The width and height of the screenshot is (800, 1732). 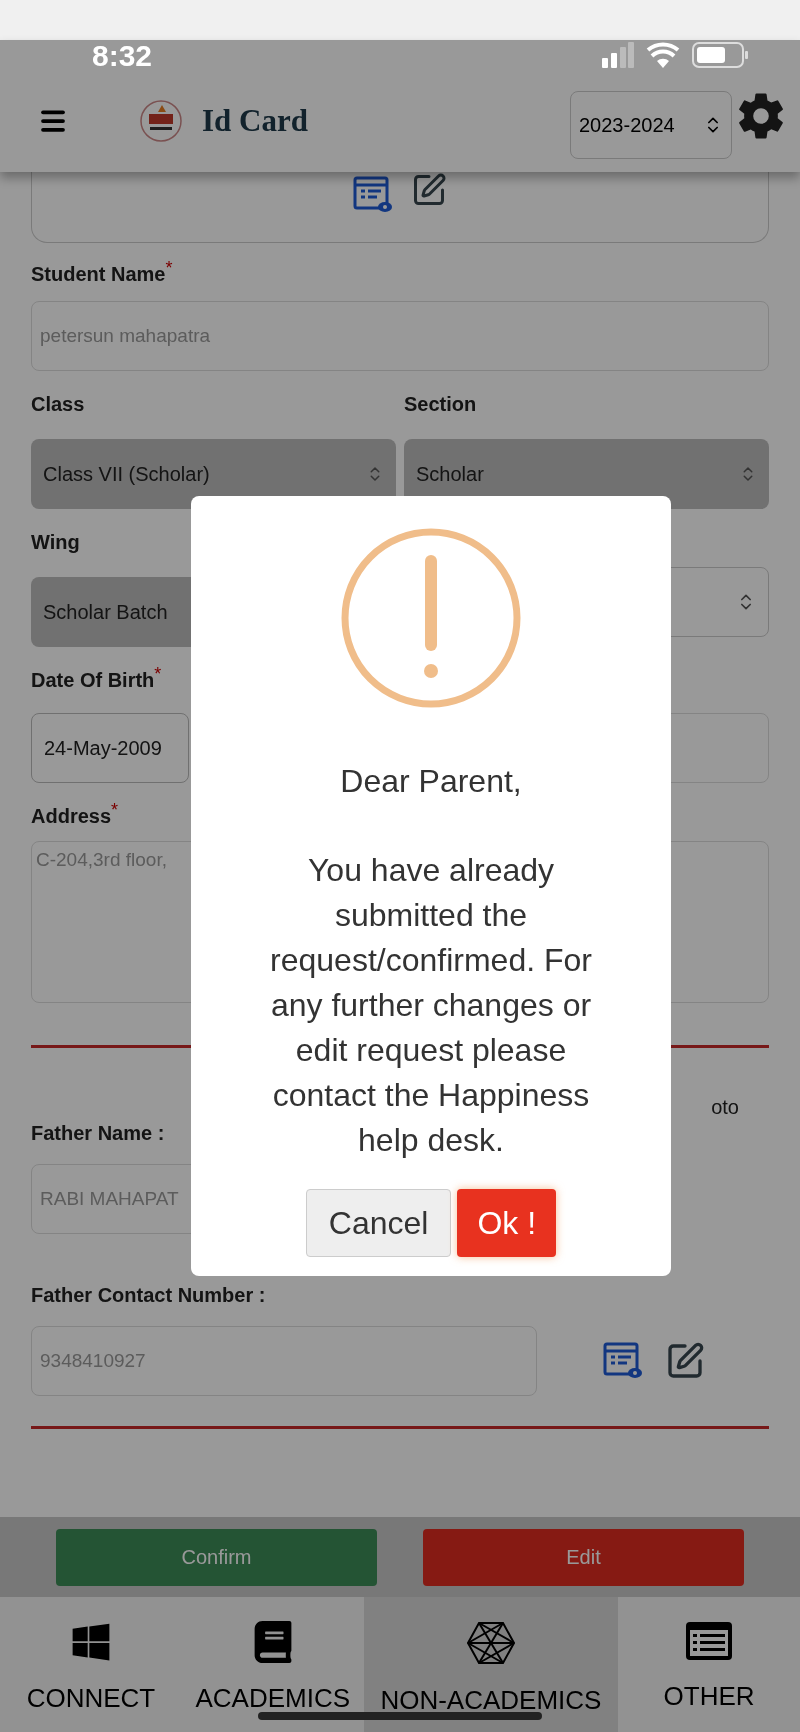 I want to click on list-icon, so click(x=709, y=1641).